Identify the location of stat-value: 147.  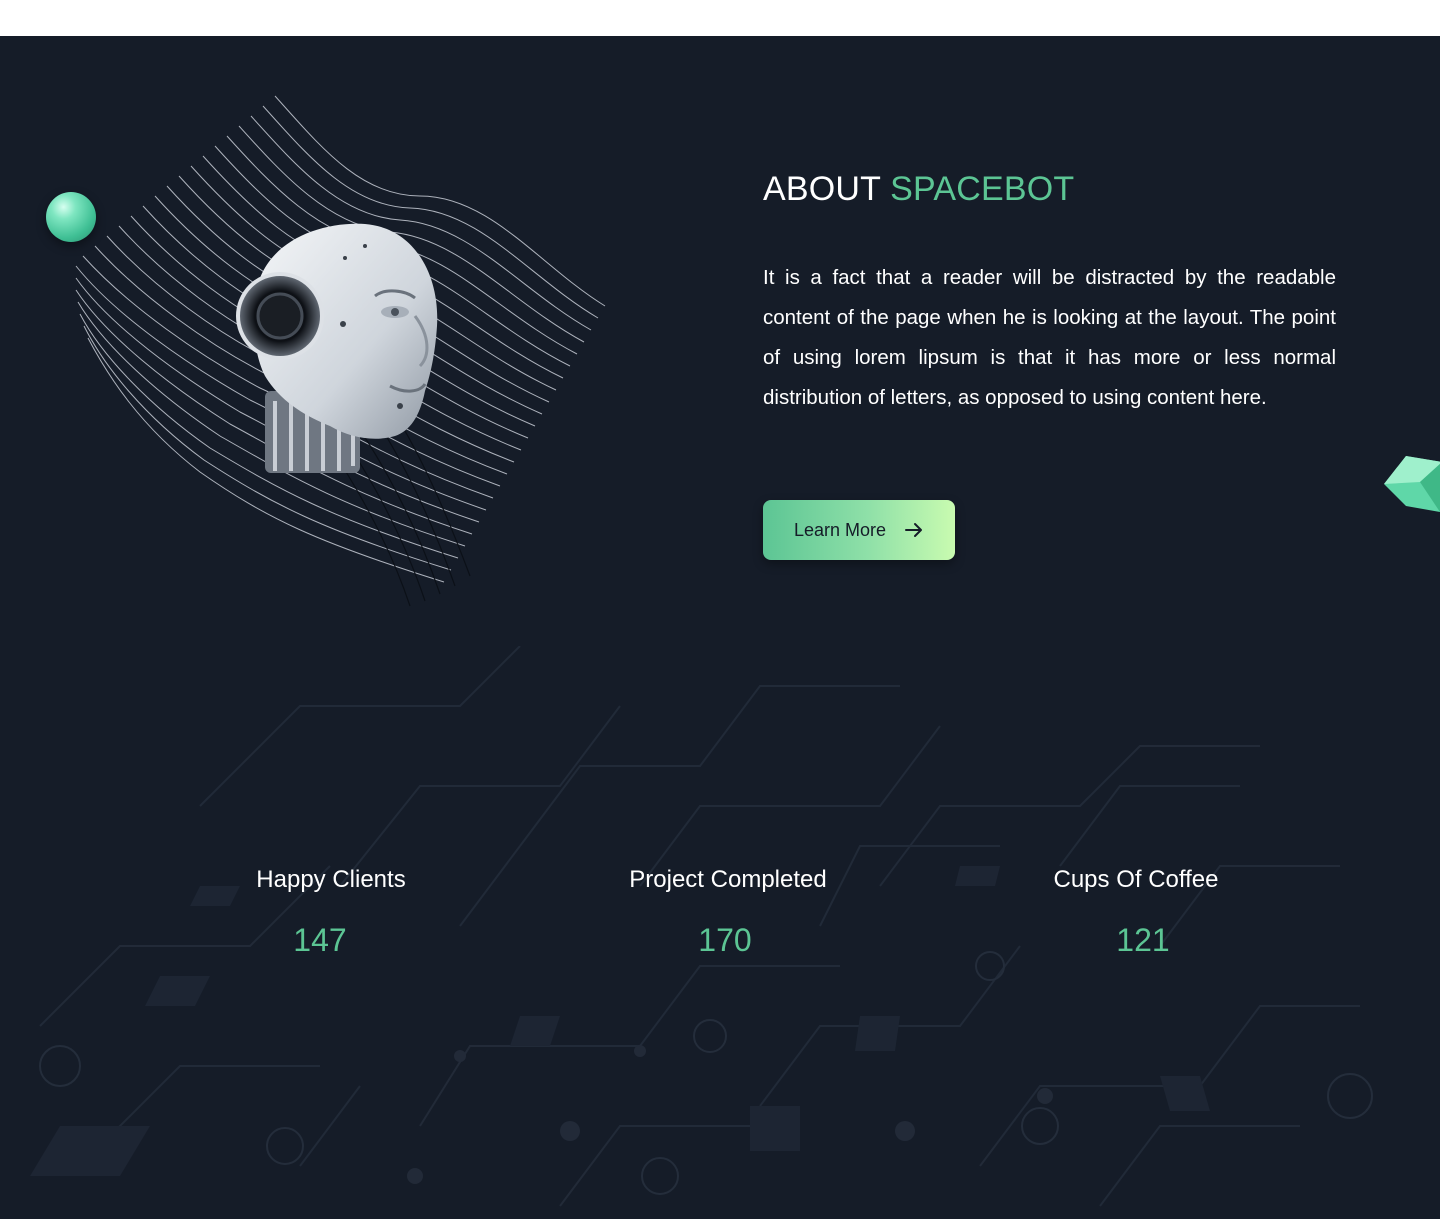
(320, 940).